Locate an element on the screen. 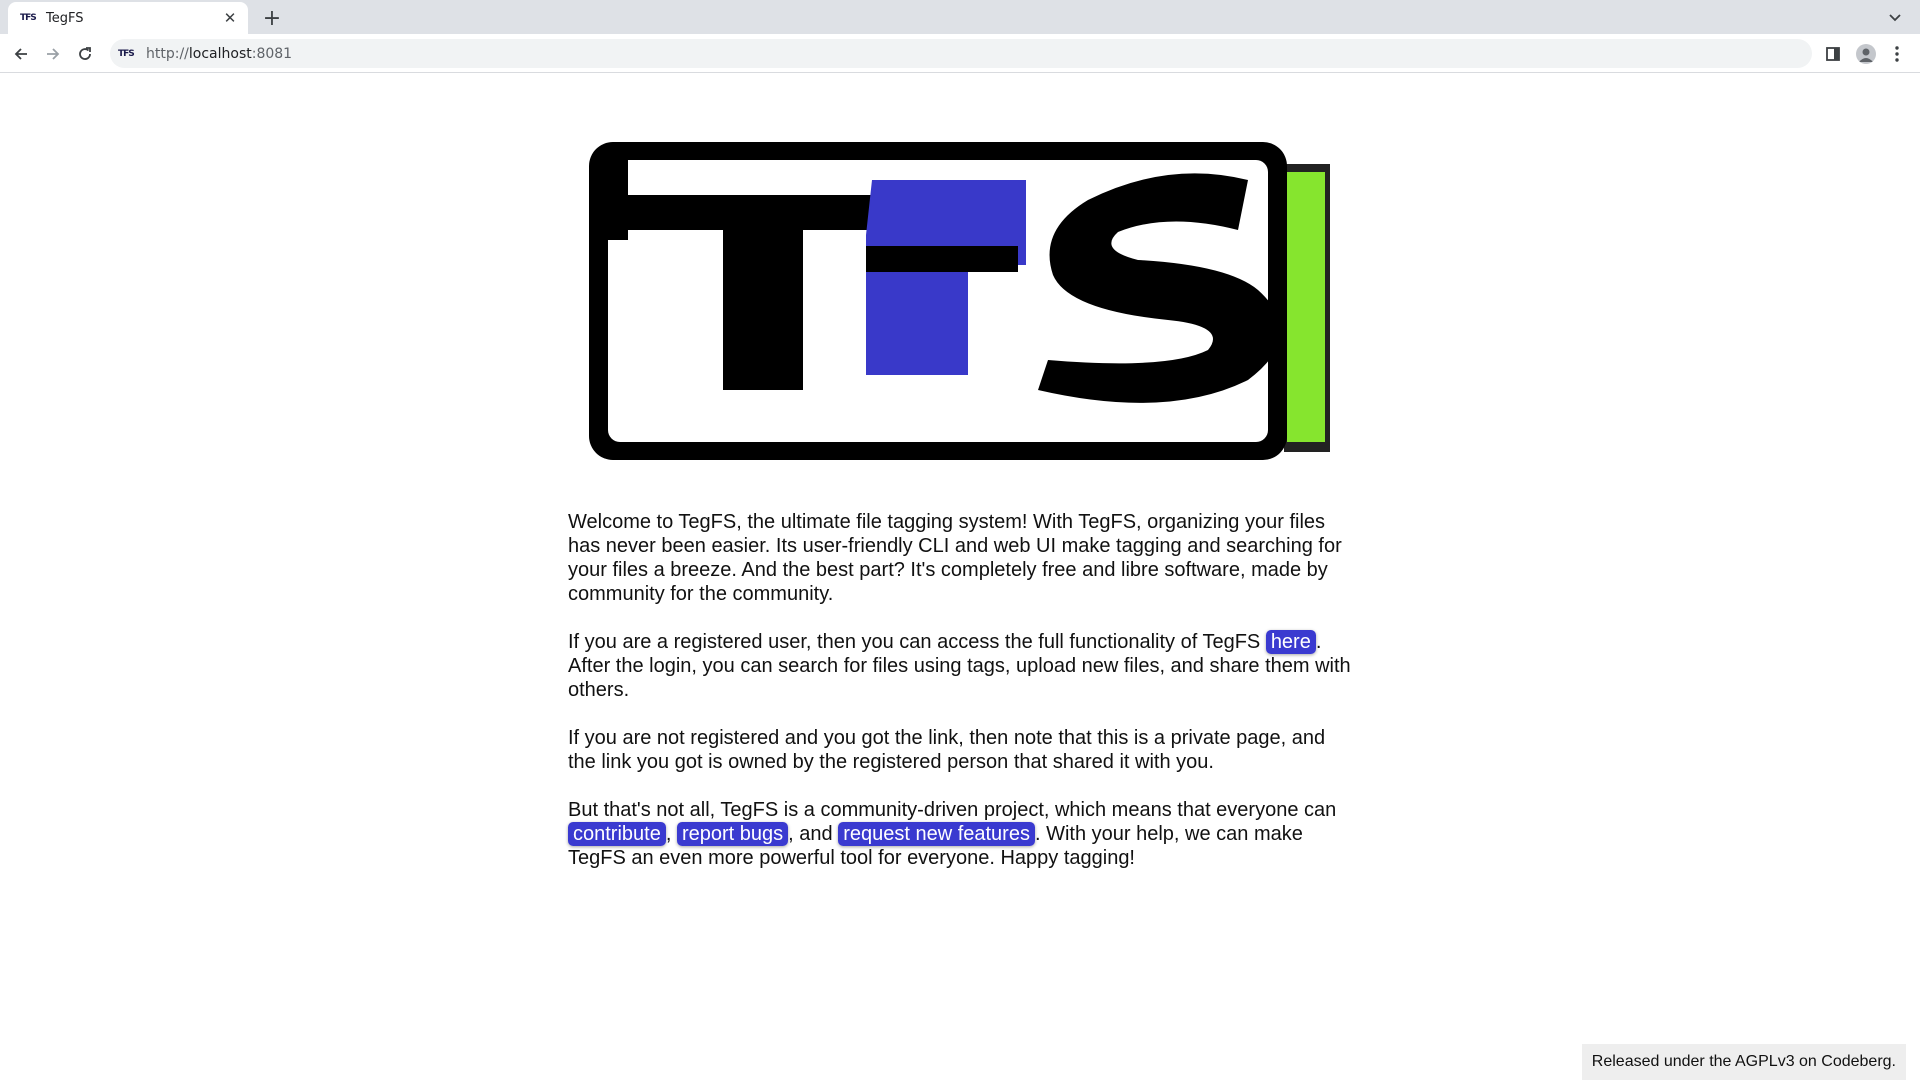  footer-text: Released under the AGPLv3 on Codeberg. is located at coordinates (1744, 1062).